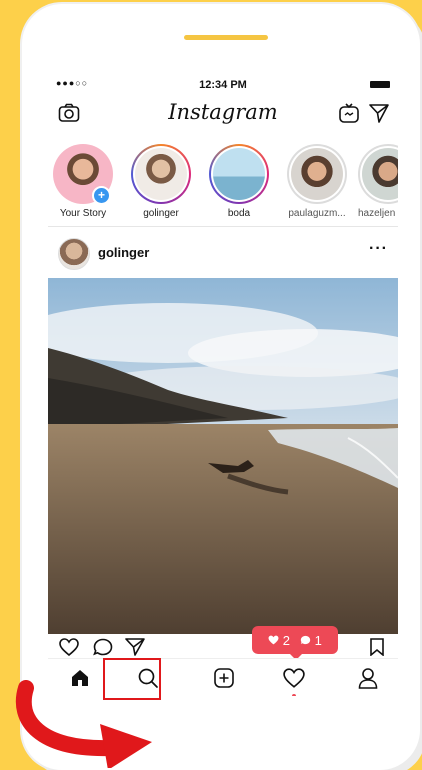 This screenshot has height=770, width=422. What do you see at coordinates (123, 252) in the screenshot?
I see `post-username: golinger` at bounding box center [123, 252].